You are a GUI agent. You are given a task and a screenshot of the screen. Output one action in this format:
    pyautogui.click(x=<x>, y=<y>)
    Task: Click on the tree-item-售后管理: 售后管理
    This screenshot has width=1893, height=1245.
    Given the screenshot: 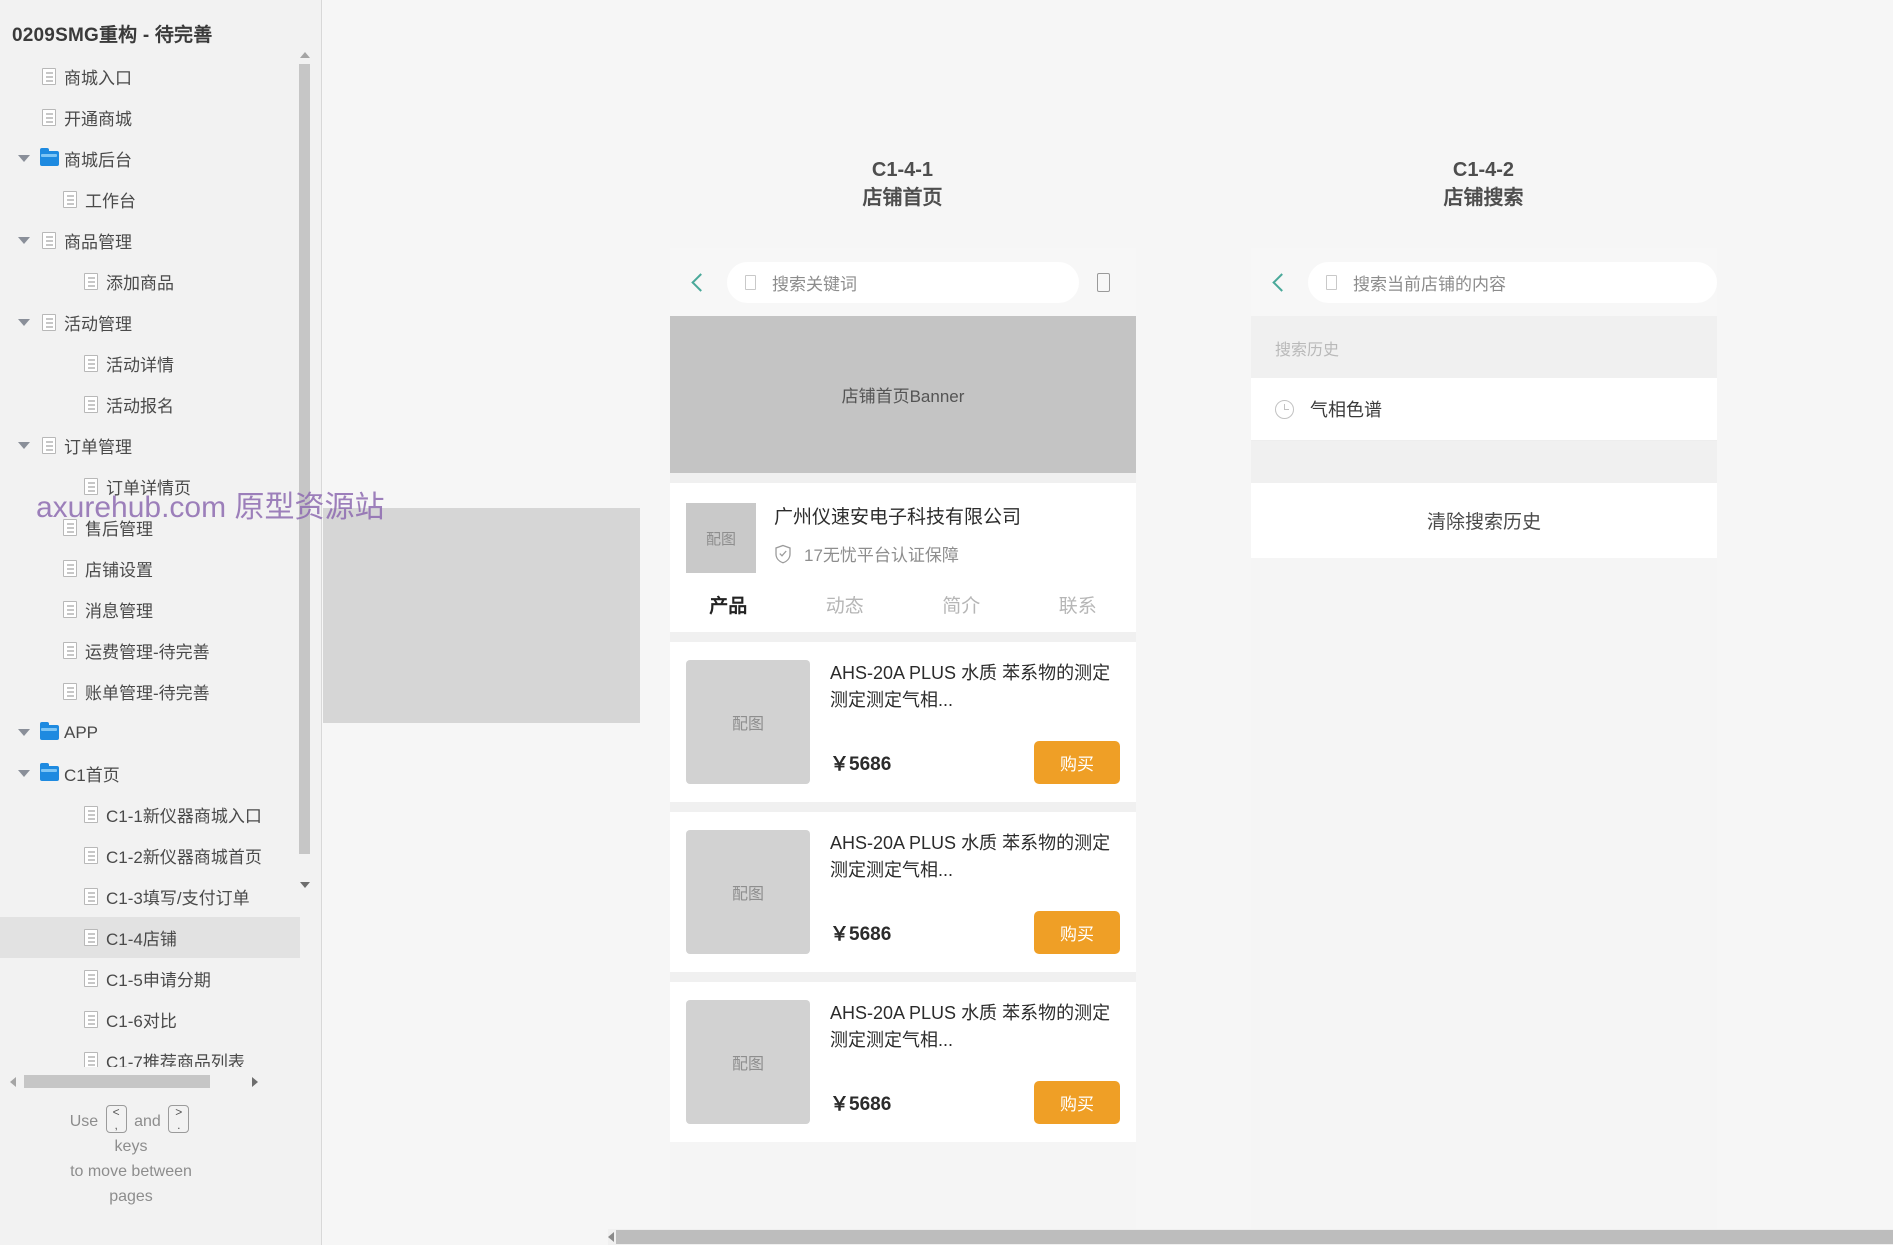 What is the action you would take?
    pyautogui.click(x=150, y=527)
    